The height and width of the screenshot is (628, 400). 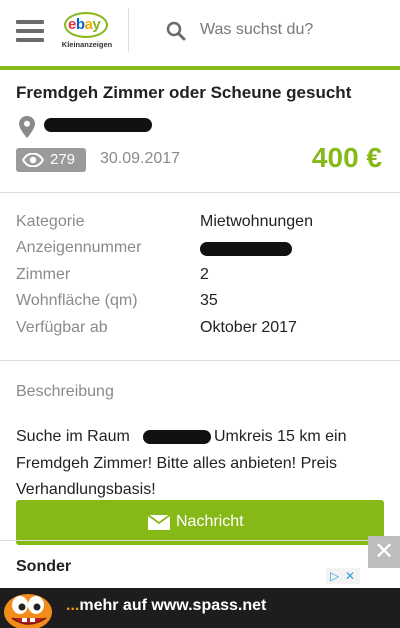 I want to click on adchoices-icon: ▷ ✕, so click(x=343, y=576).